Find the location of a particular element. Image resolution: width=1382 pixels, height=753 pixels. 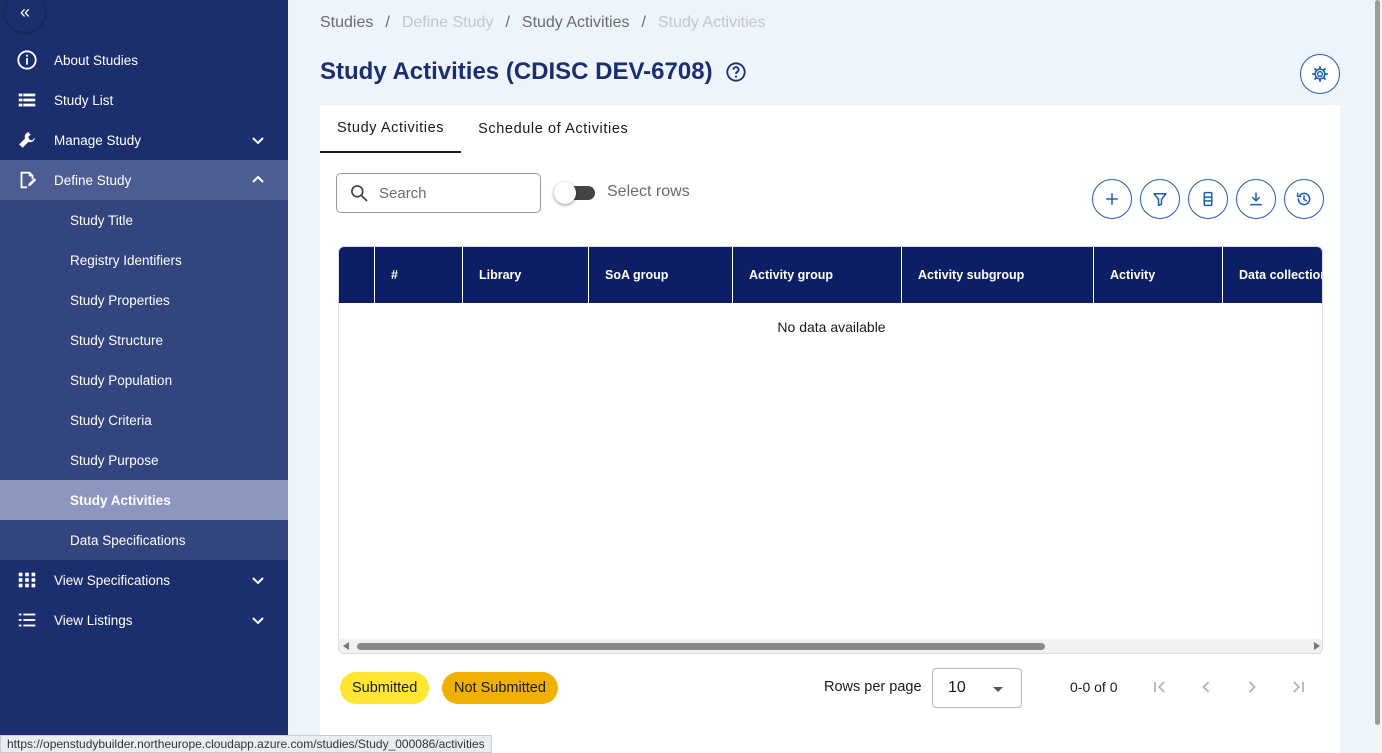

previous-page-button is located at coordinates (1206, 687).